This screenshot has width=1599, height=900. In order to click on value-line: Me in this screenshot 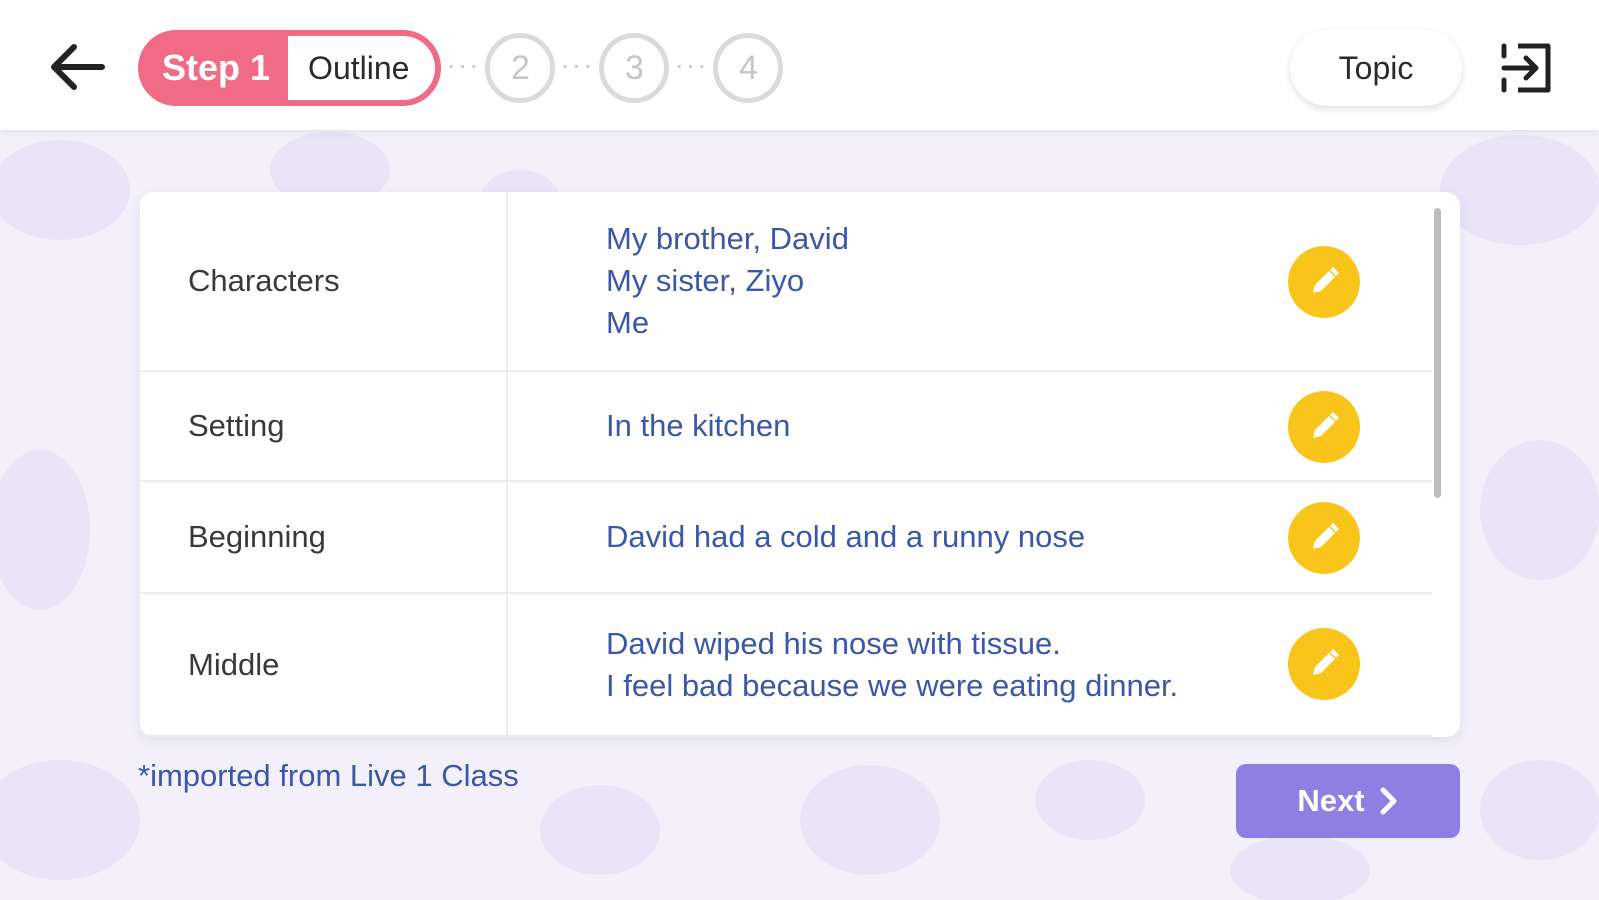, I will do `click(628, 322)`.